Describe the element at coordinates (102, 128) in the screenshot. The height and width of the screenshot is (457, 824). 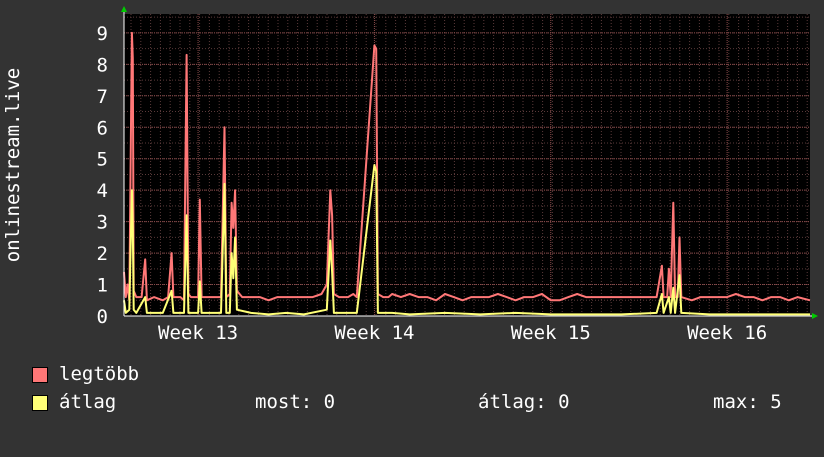
I see `y-tick-label: 6` at that location.